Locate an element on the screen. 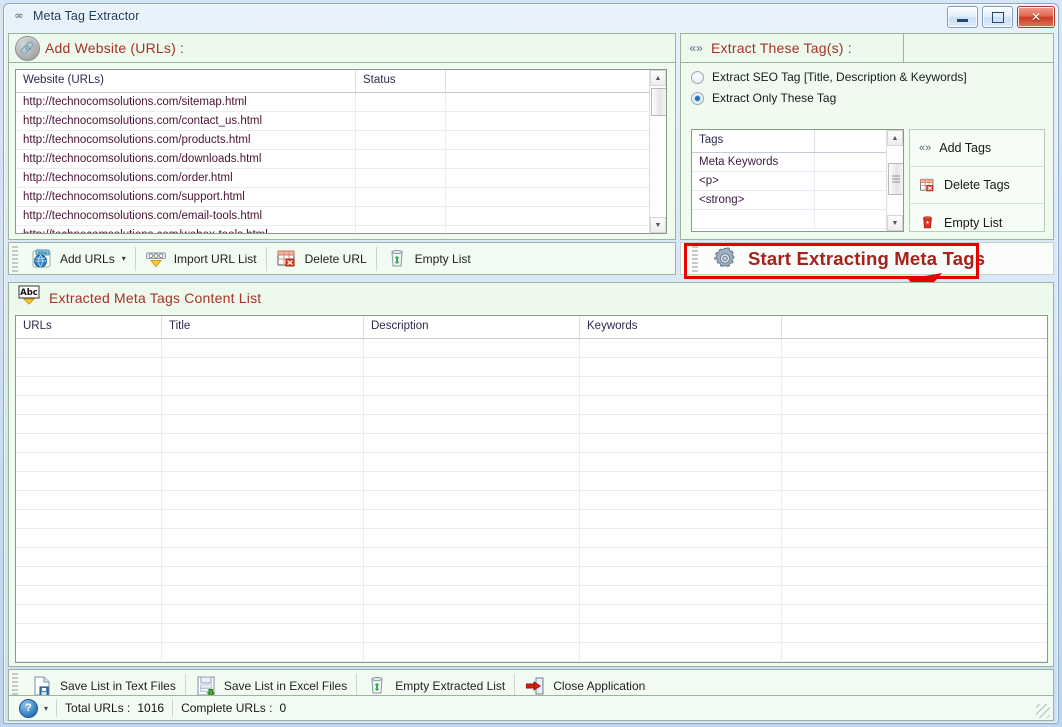  radio-seo-tag-icon is located at coordinates (697, 77).